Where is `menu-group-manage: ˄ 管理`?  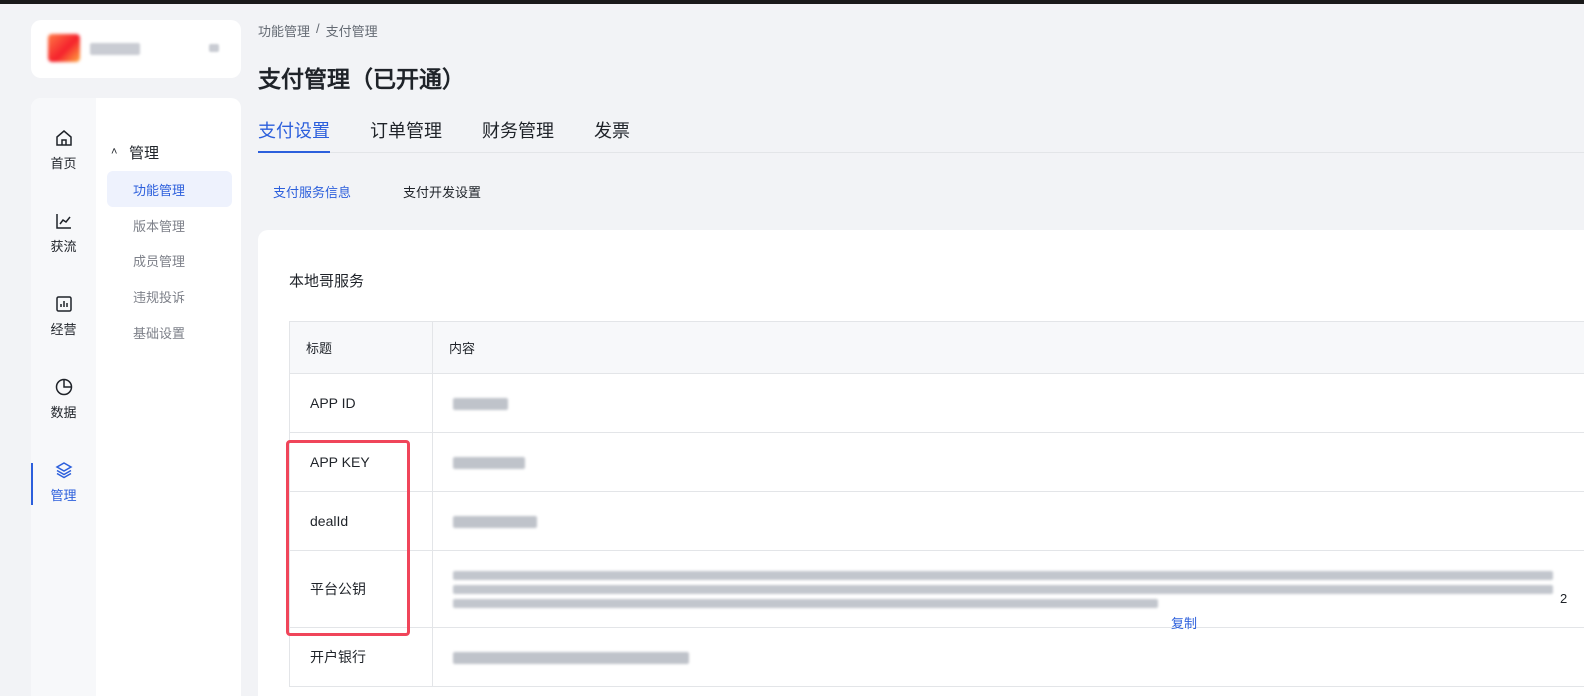
menu-group-manage: ˄ 管理 is located at coordinates (135, 152).